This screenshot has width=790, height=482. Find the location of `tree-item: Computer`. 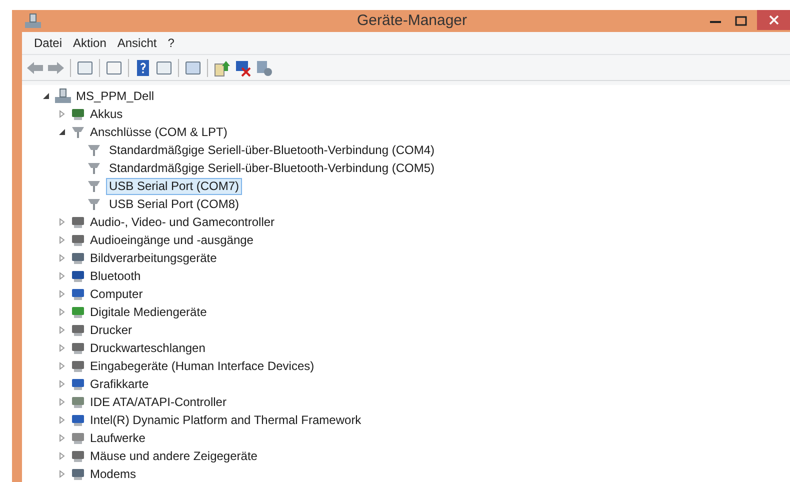

tree-item: Computer is located at coordinates (116, 294).